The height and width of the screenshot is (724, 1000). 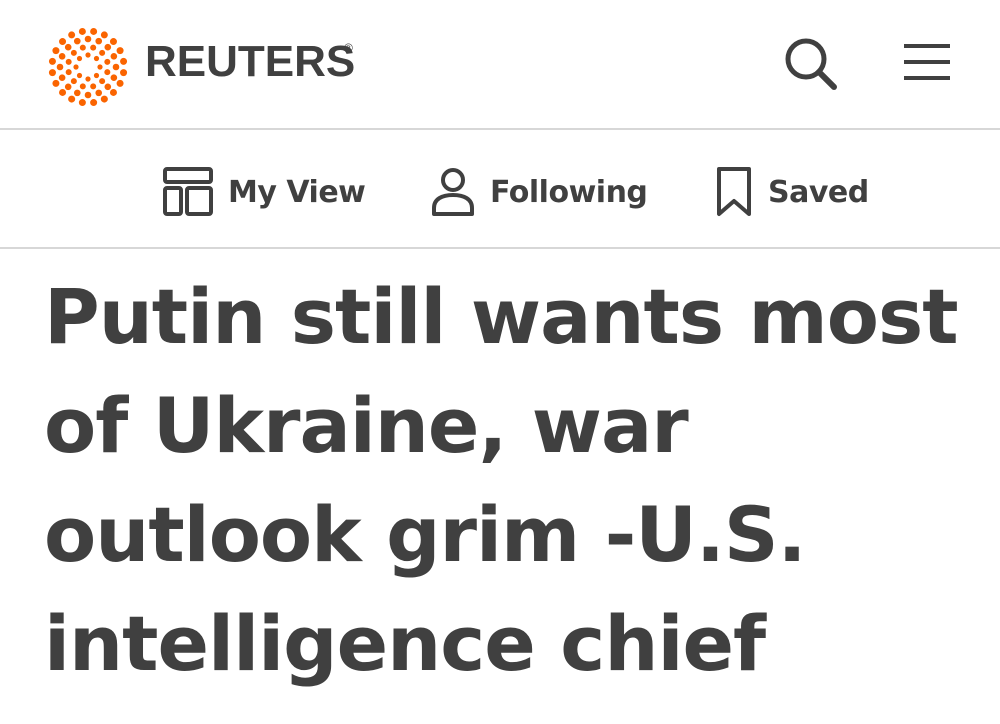 I want to click on layout-grid-icon, so click(x=188, y=191).